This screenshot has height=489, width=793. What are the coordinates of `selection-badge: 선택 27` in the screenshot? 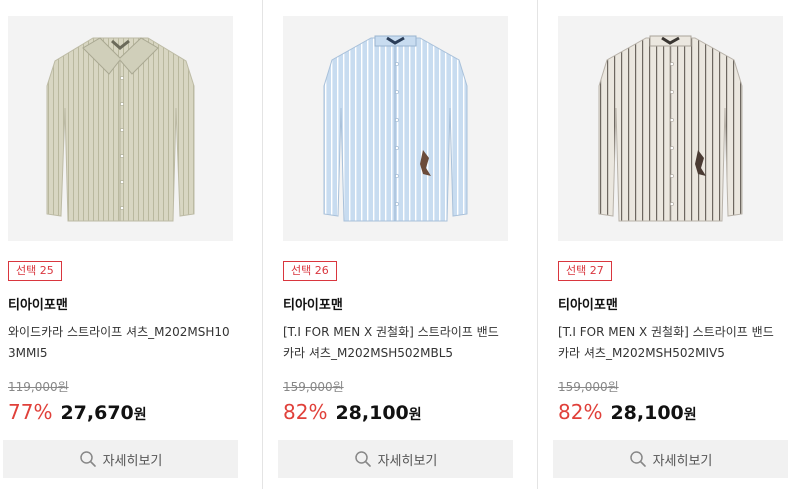 It's located at (585, 271).